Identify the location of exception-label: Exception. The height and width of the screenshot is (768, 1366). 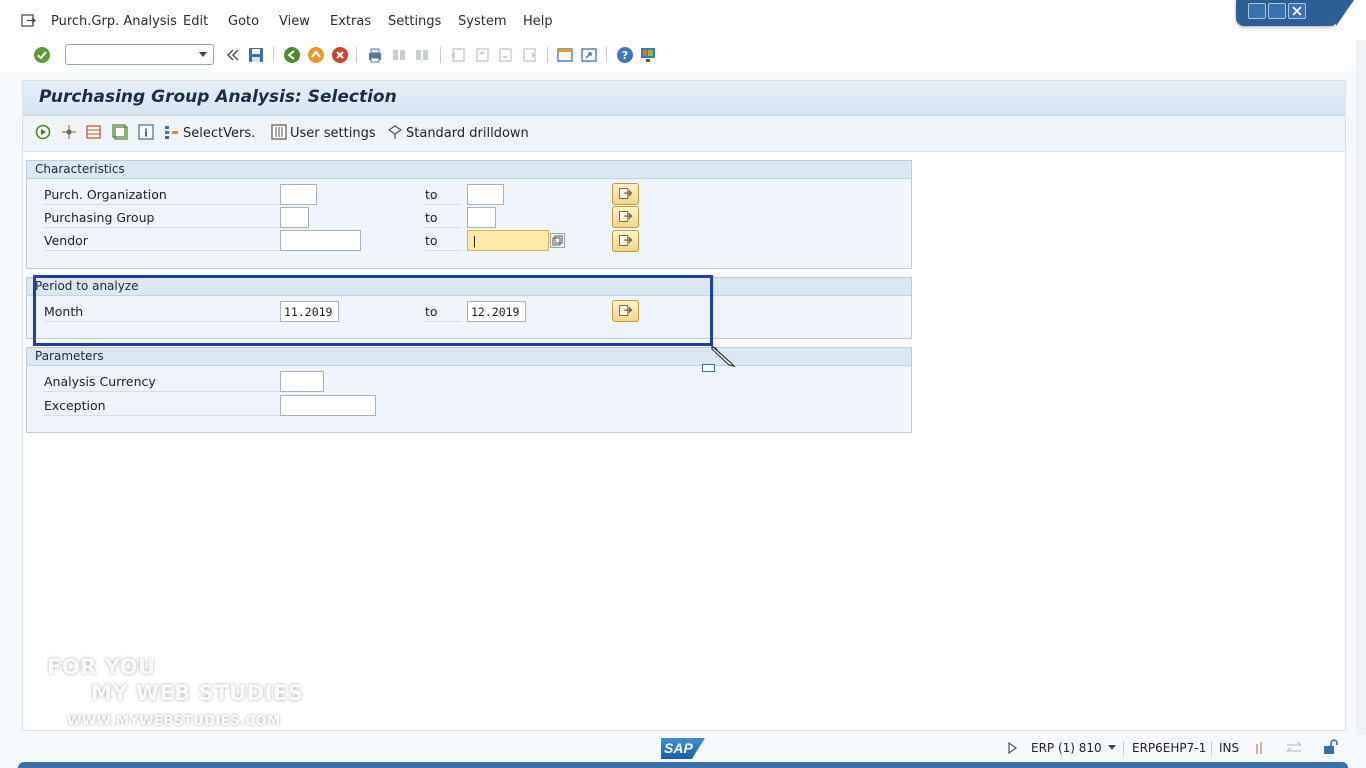
(169, 407).